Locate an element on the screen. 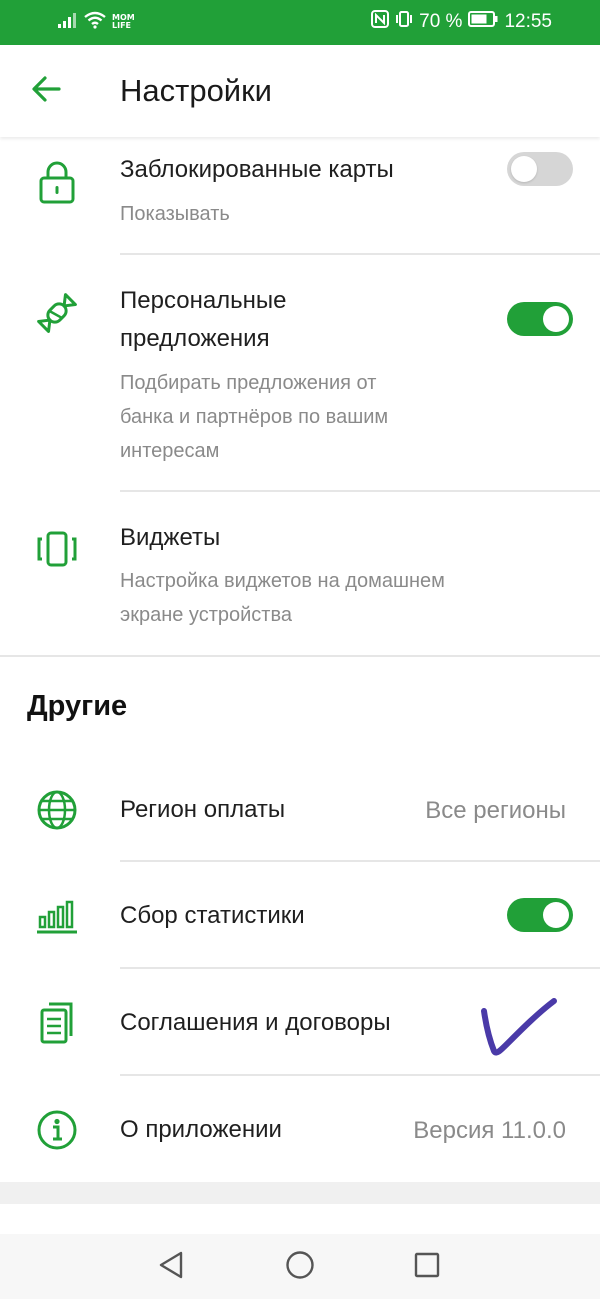  status-right-group: 70 % 12:55 is located at coordinates (461, 22).